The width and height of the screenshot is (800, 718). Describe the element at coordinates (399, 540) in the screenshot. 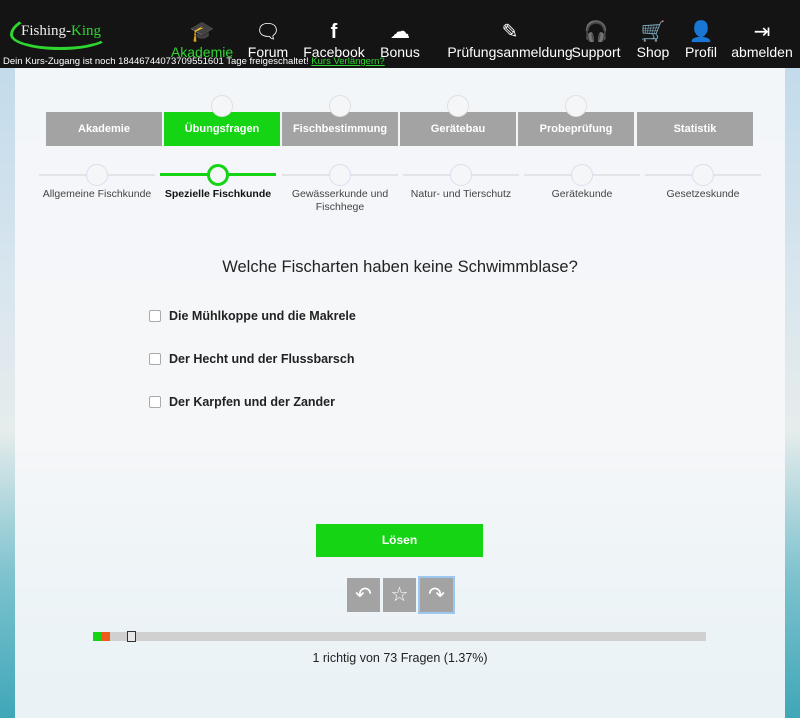

I see `solve-button: Lösen` at that location.